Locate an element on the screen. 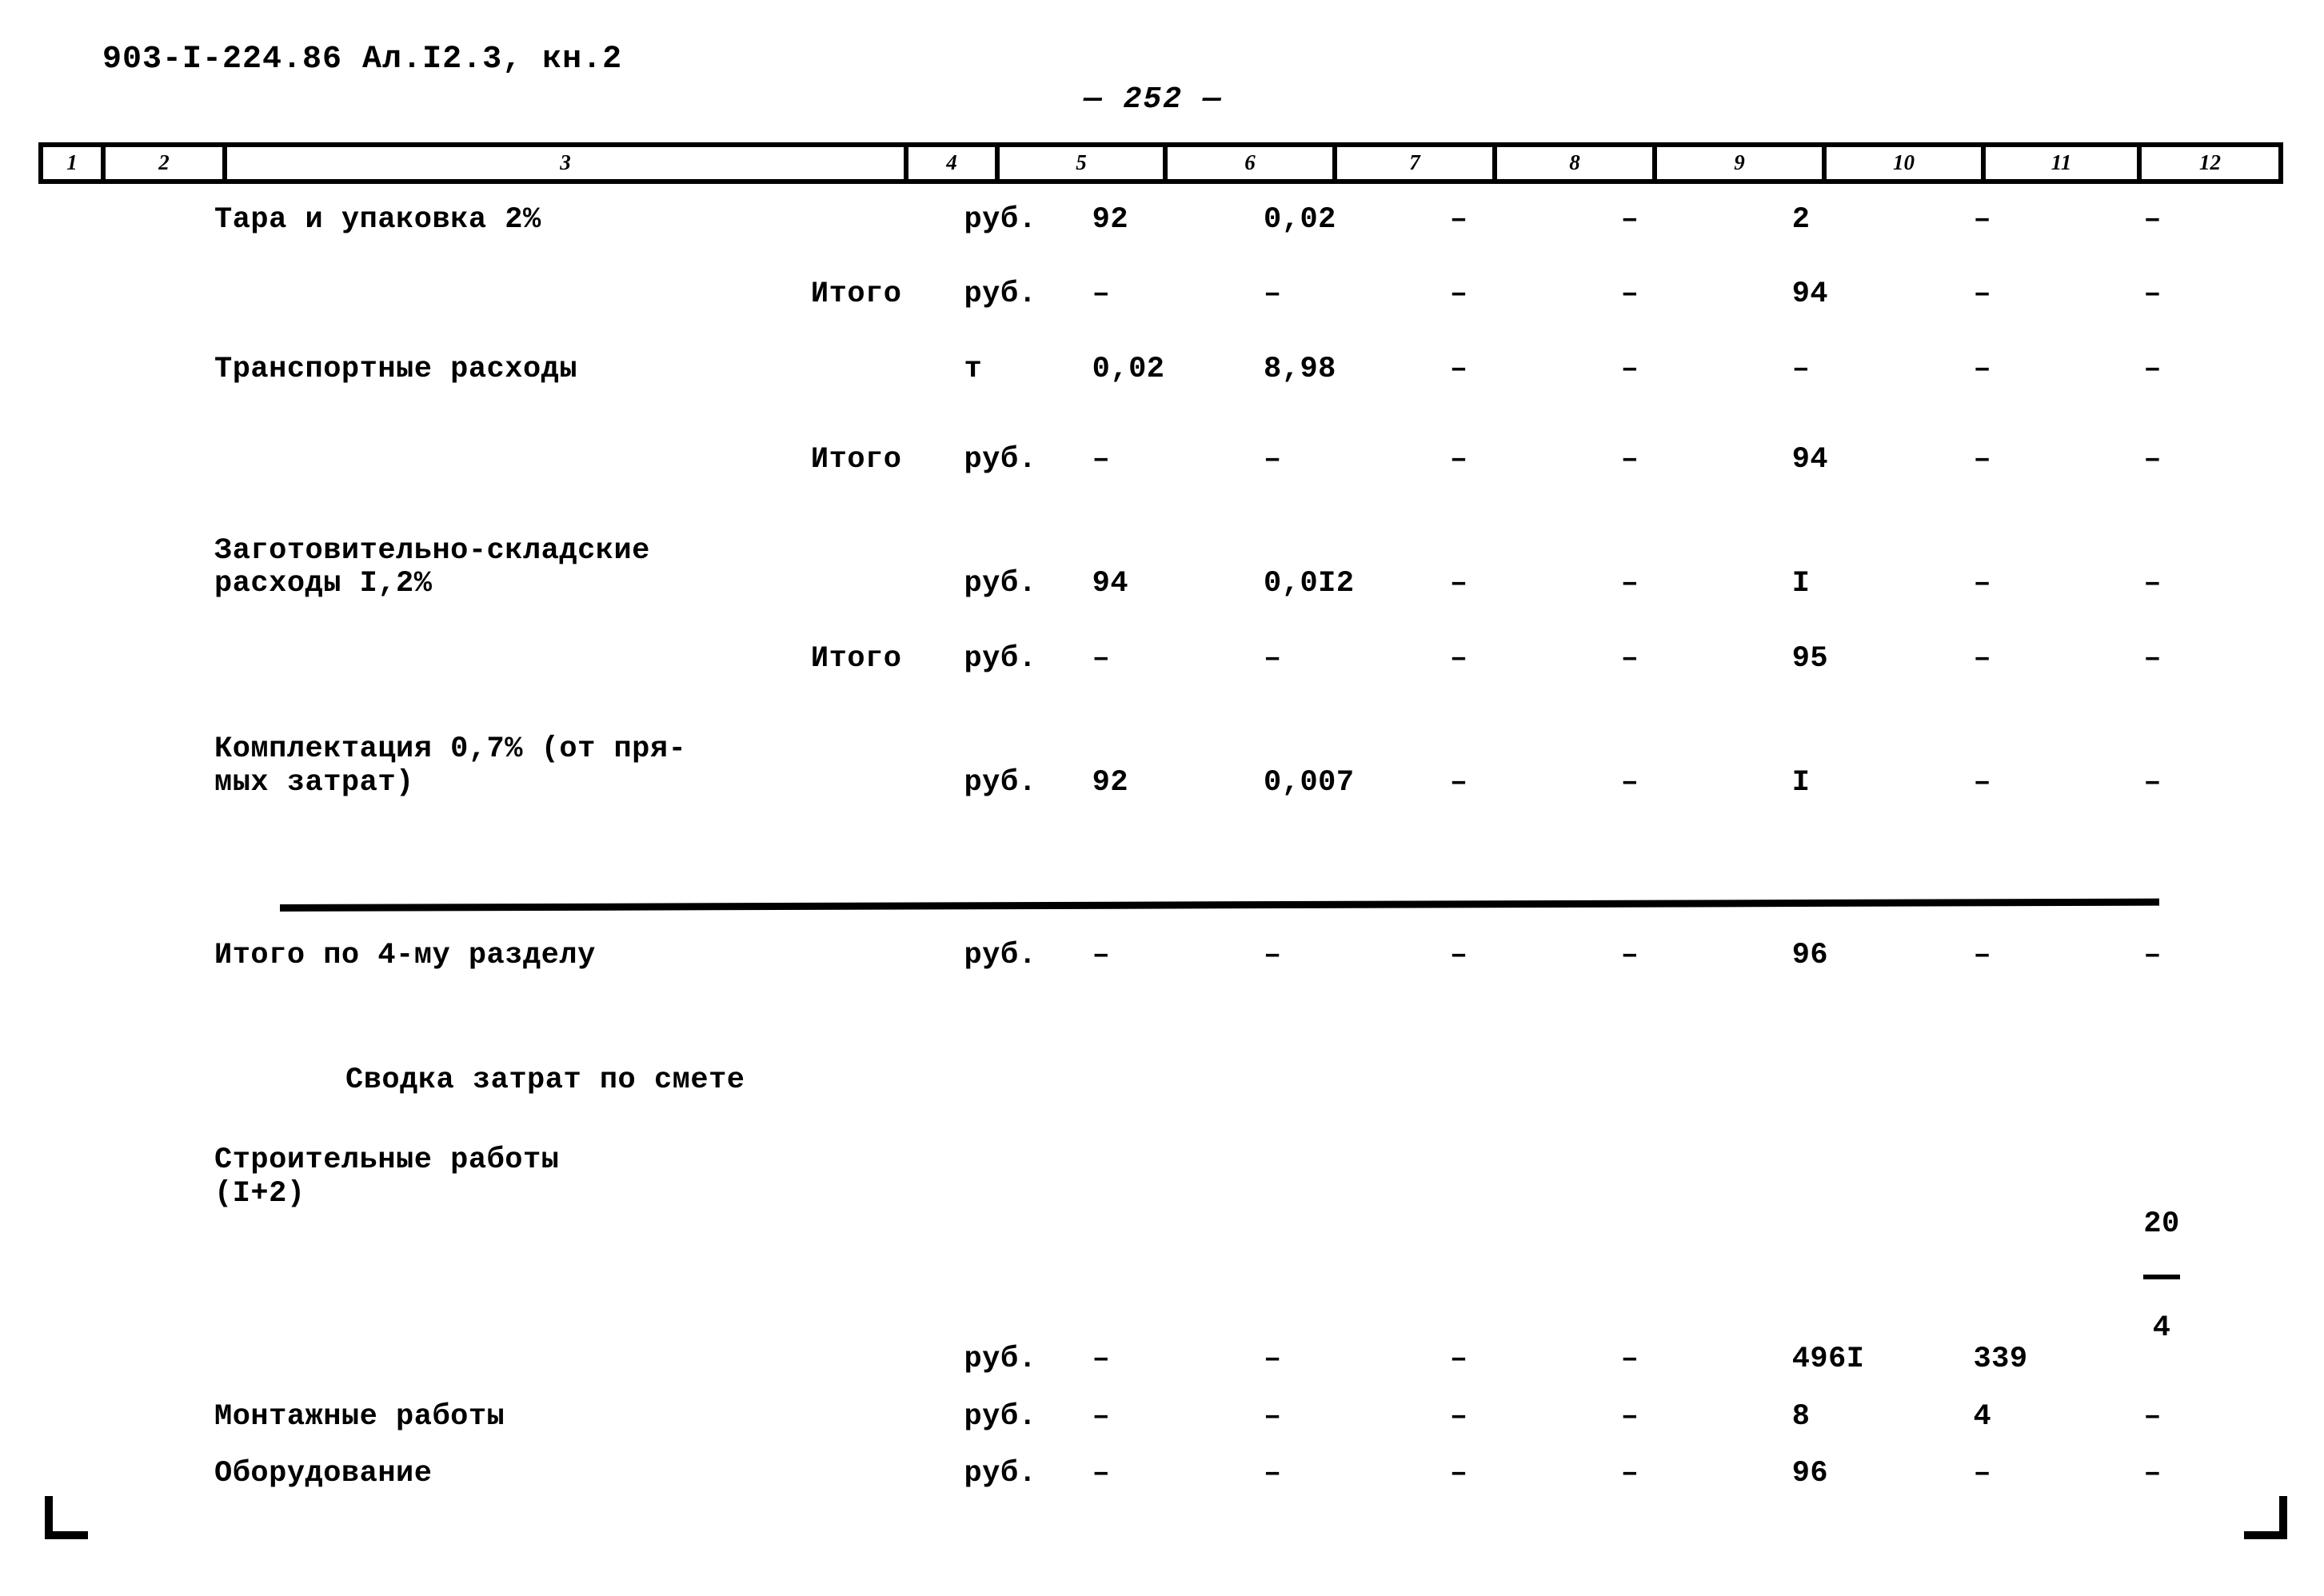 The height and width of the screenshot is (1596, 2324). row-label: Транспортные расходы is located at coordinates (396, 369).